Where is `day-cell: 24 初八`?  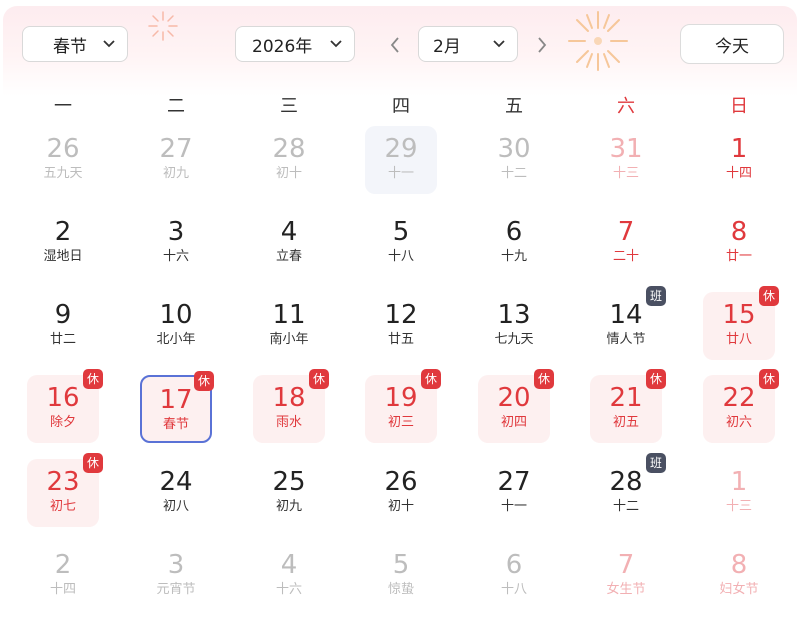
day-cell: 24 初八 is located at coordinates (176, 493).